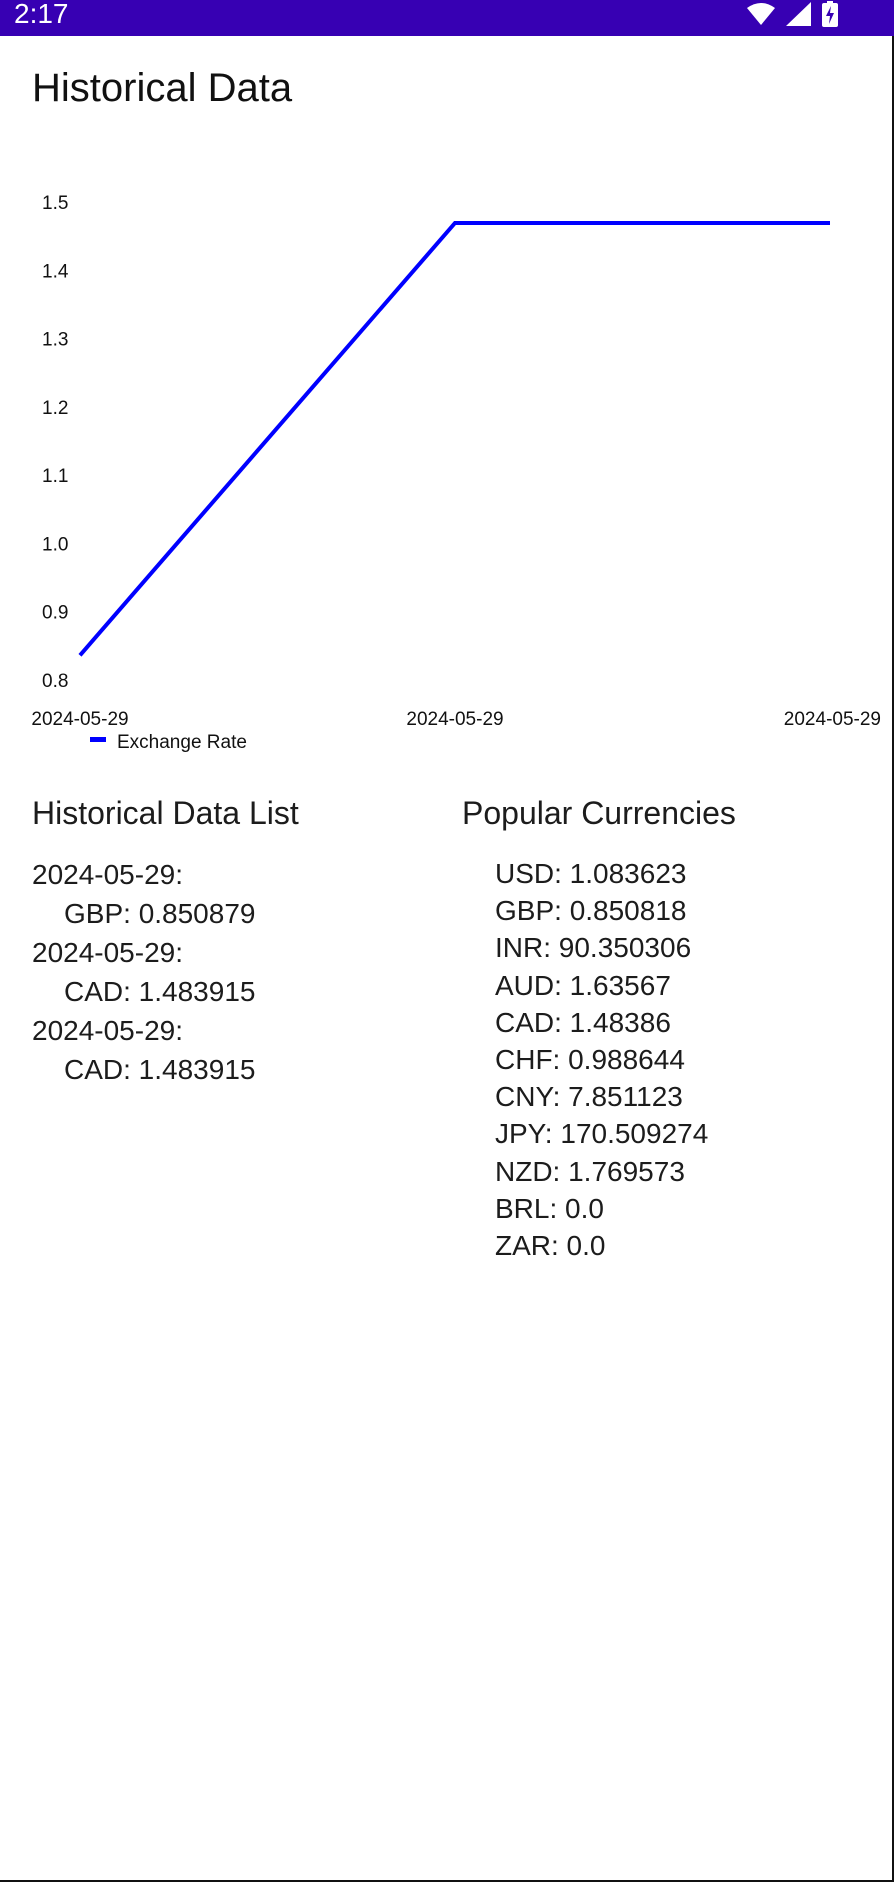 This screenshot has width=894, height=1882. I want to click on y-tick-label: 0.8, so click(55, 681).